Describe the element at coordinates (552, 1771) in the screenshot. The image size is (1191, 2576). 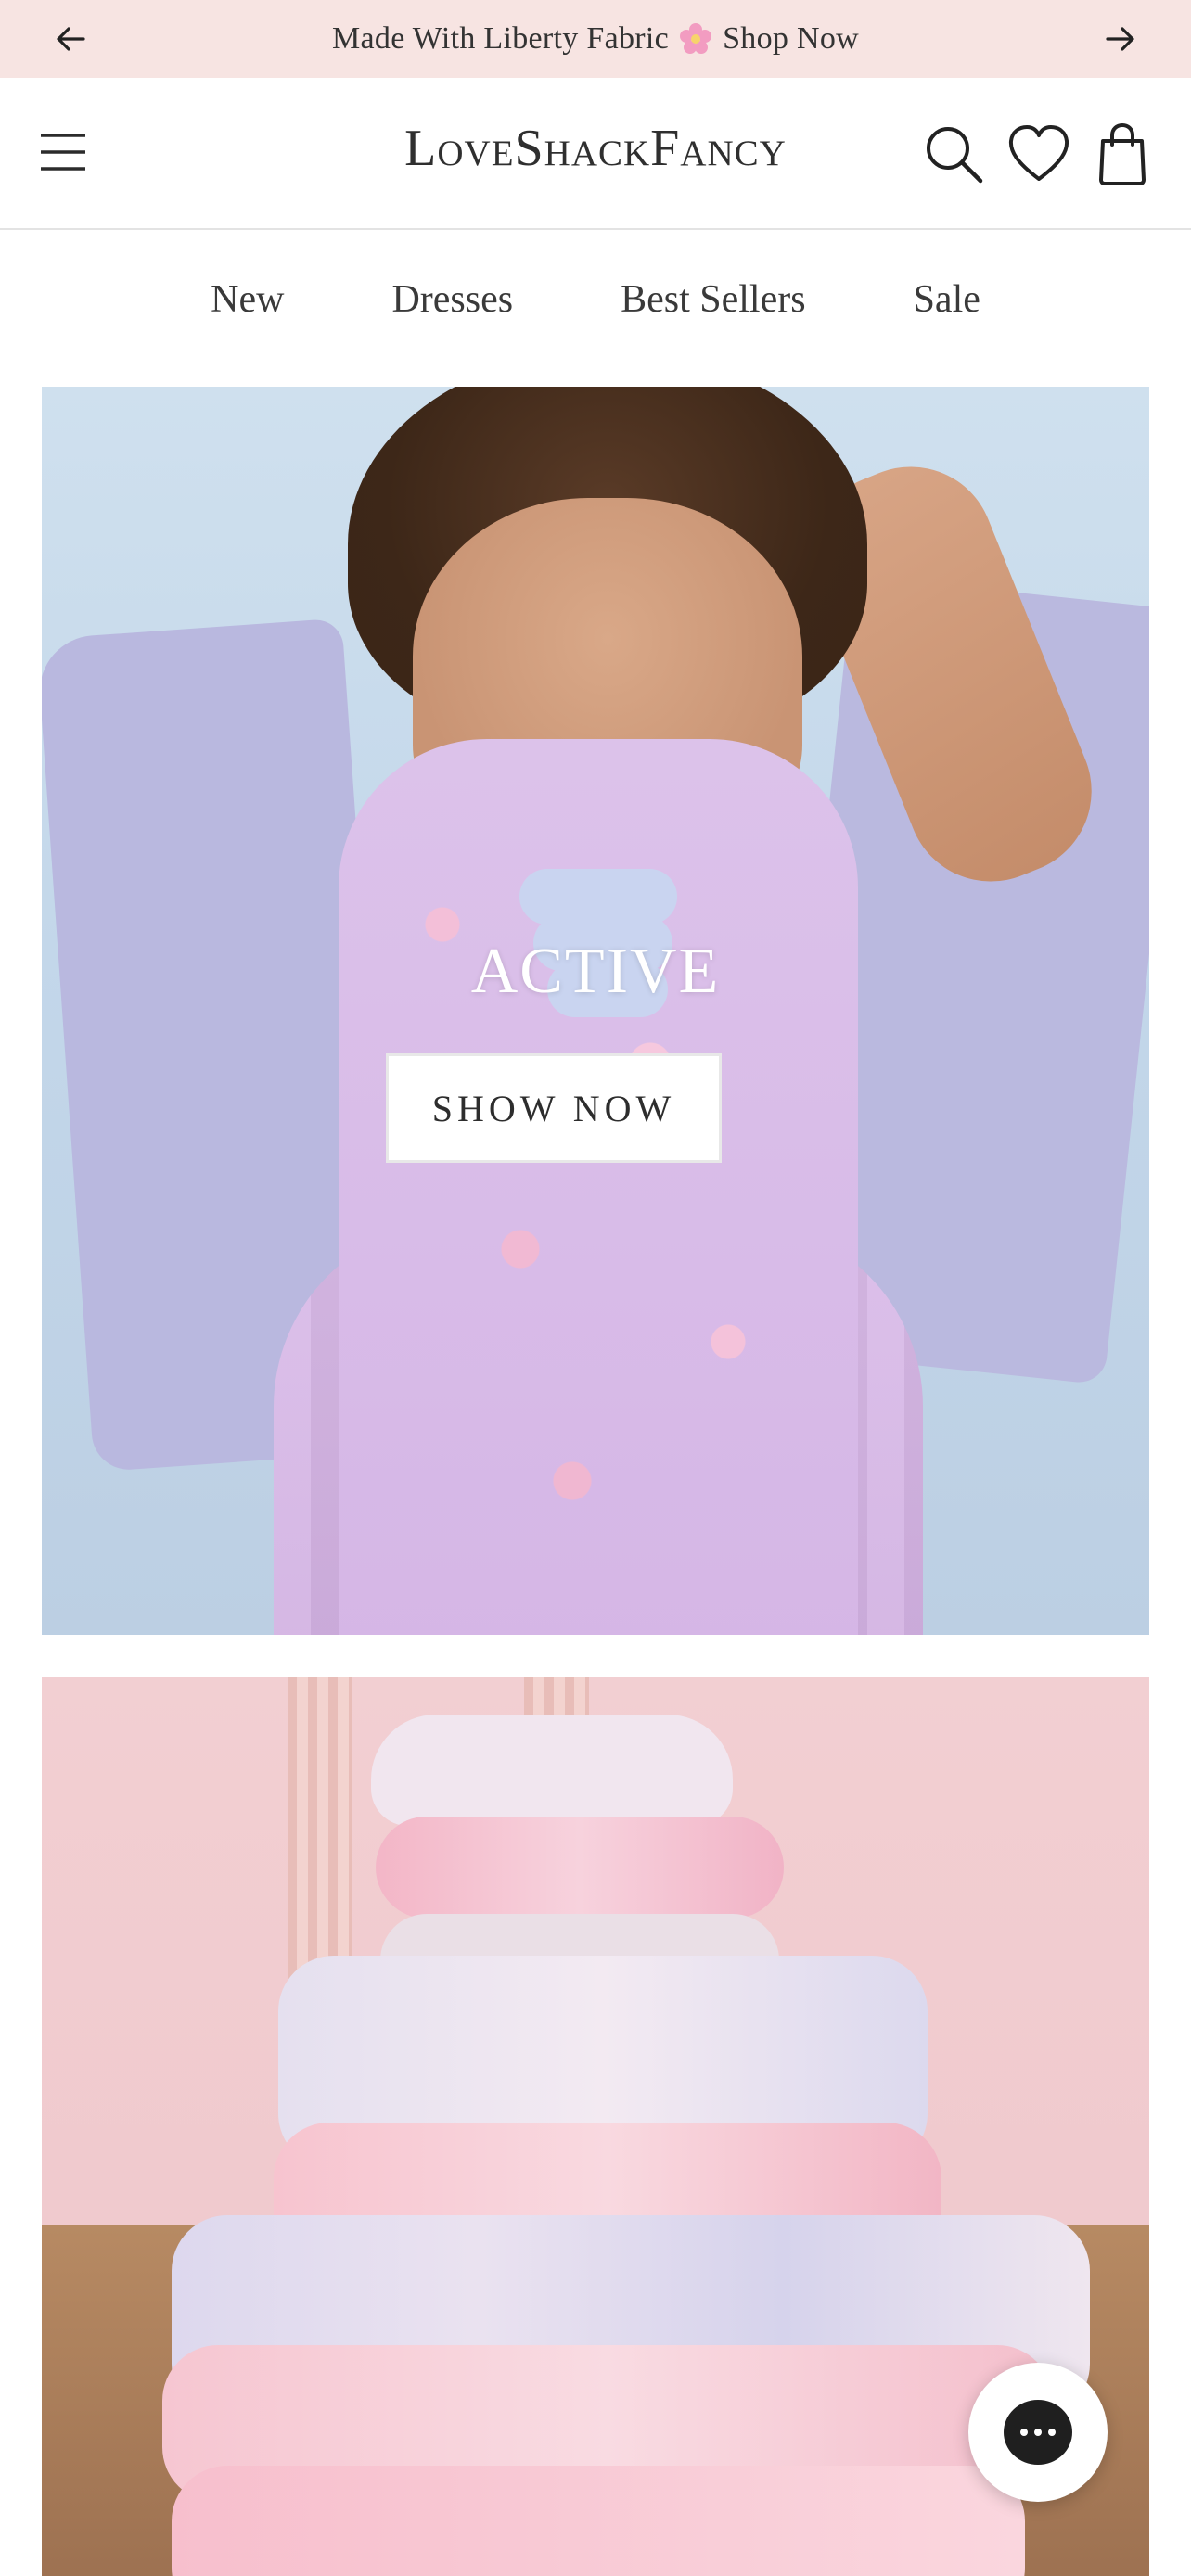
I see `bow-towel-shape` at that location.